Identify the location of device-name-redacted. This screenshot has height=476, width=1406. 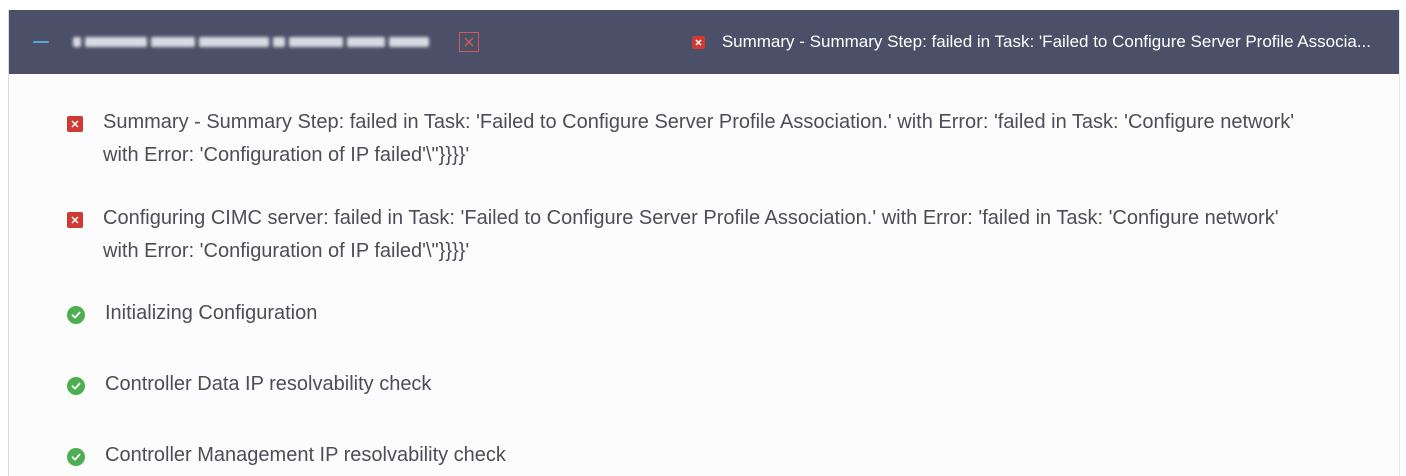
(251, 42).